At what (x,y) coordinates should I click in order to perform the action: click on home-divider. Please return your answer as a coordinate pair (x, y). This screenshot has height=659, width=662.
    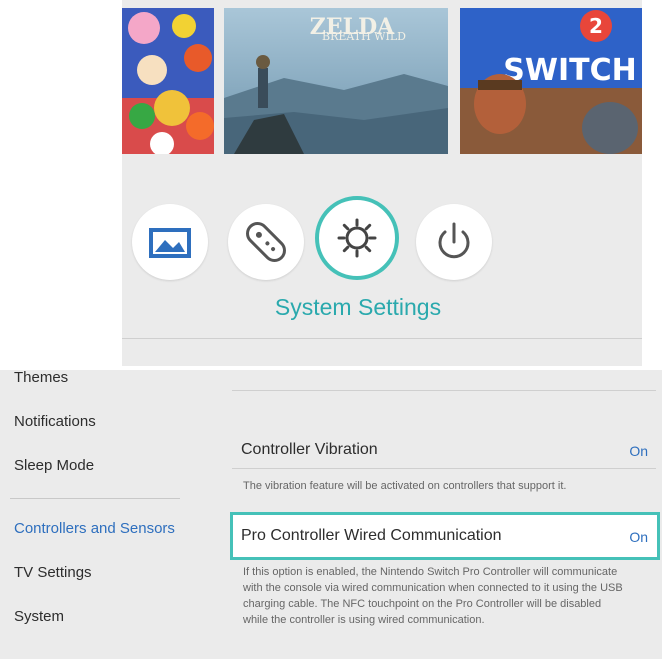
    Looking at the image, I should click on (382, 338).